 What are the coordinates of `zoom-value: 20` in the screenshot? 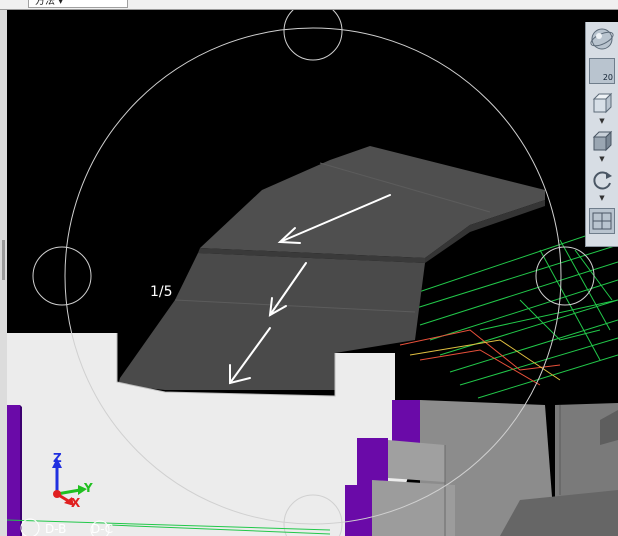 It's located at (607, 77).